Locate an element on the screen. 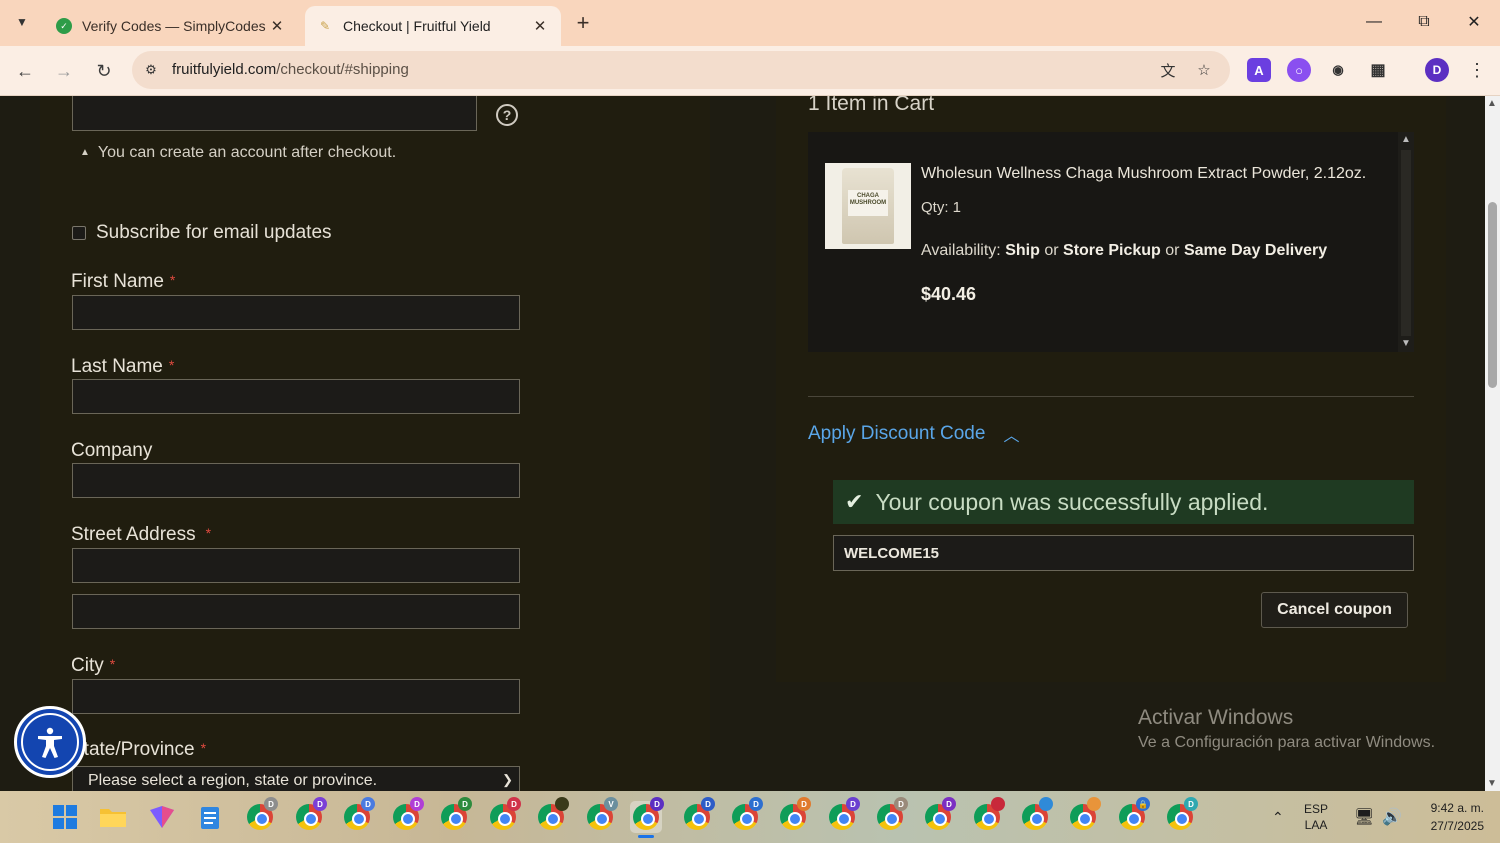 This screenshot has width=1500, height=843. city-input is located at coordinates (296, 696).